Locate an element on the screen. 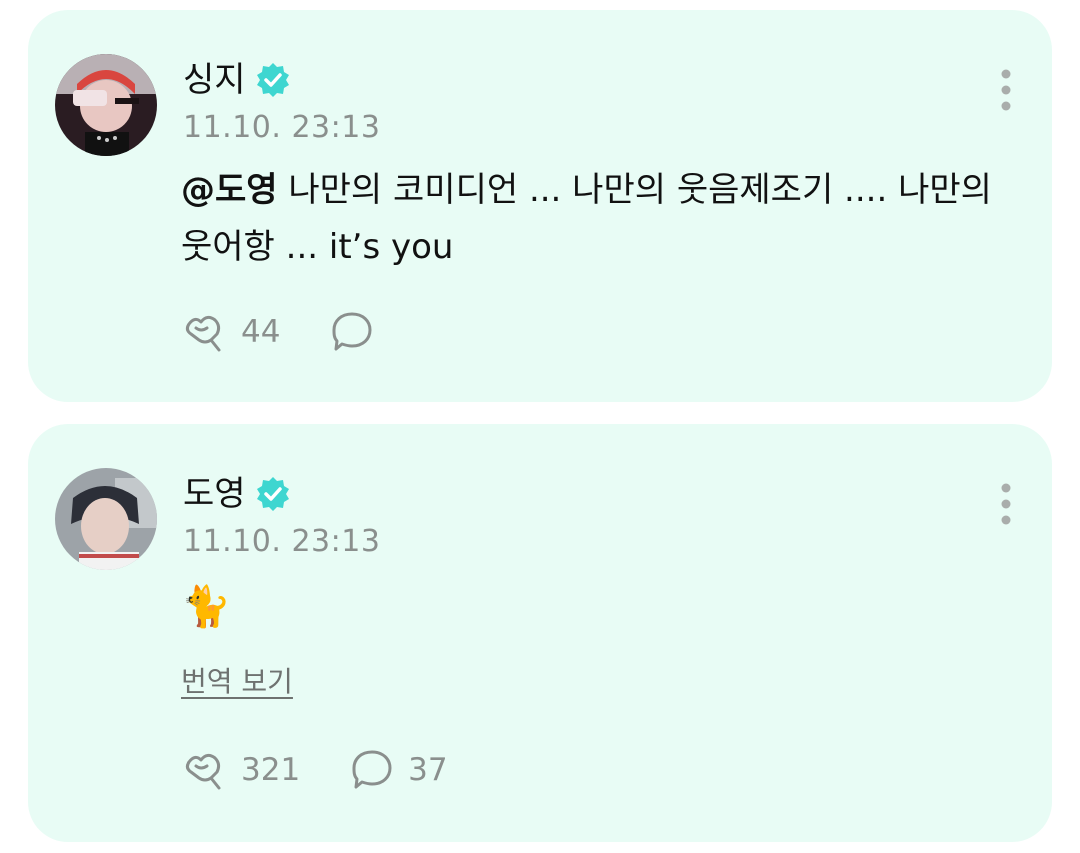 The height and width of the screenshot is (853, 1080). like-button: 321 is located at coordinates (240, 770).